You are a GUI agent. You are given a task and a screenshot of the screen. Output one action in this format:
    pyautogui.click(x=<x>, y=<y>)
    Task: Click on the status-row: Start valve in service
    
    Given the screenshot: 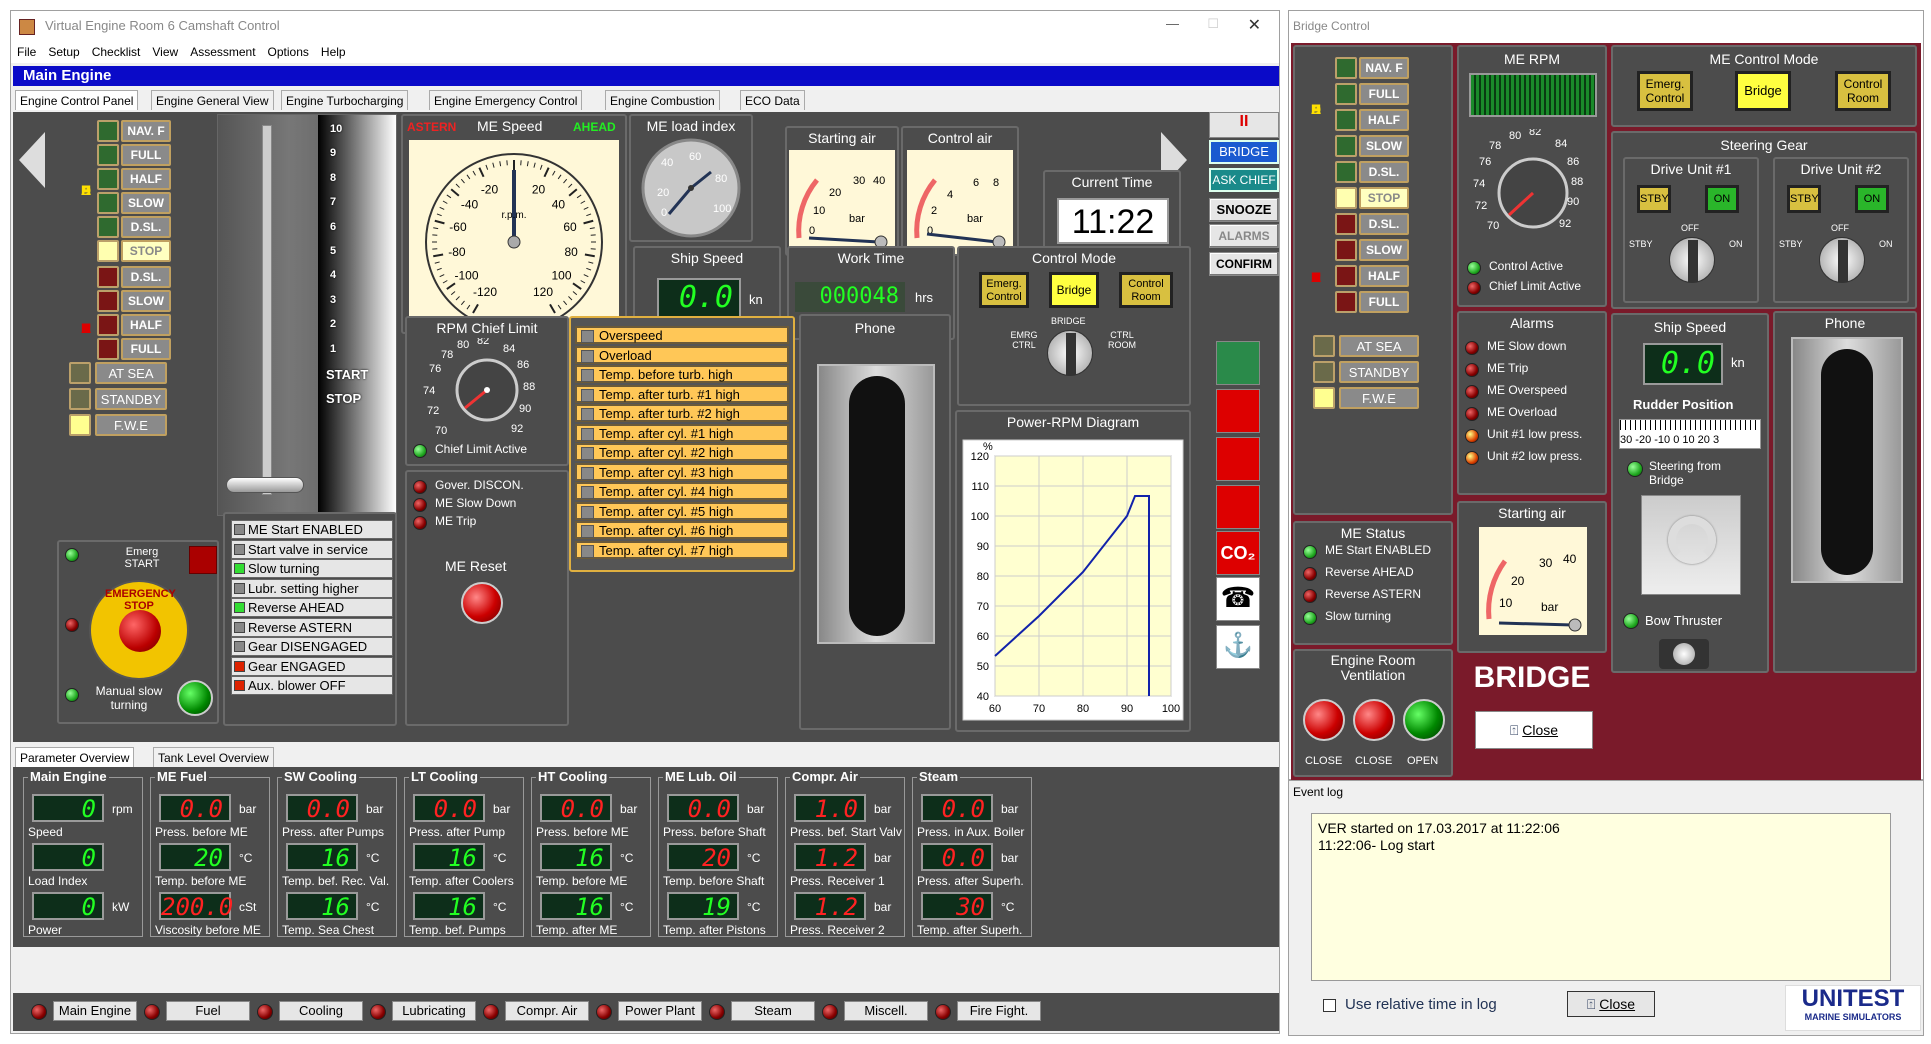 What is the action you would take?
    pyautogui.click(x=312, y=549)
    